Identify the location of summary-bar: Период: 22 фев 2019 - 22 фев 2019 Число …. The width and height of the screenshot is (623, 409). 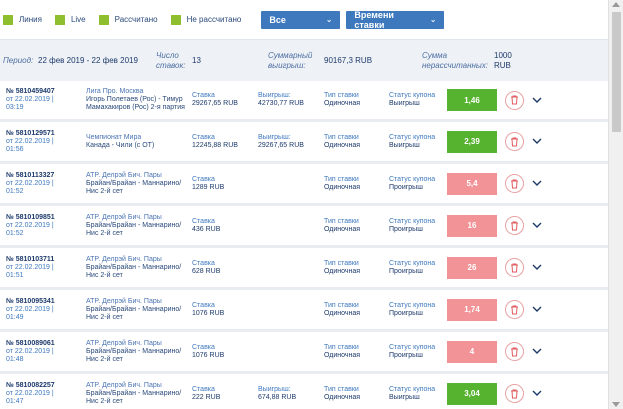
(304, 60).